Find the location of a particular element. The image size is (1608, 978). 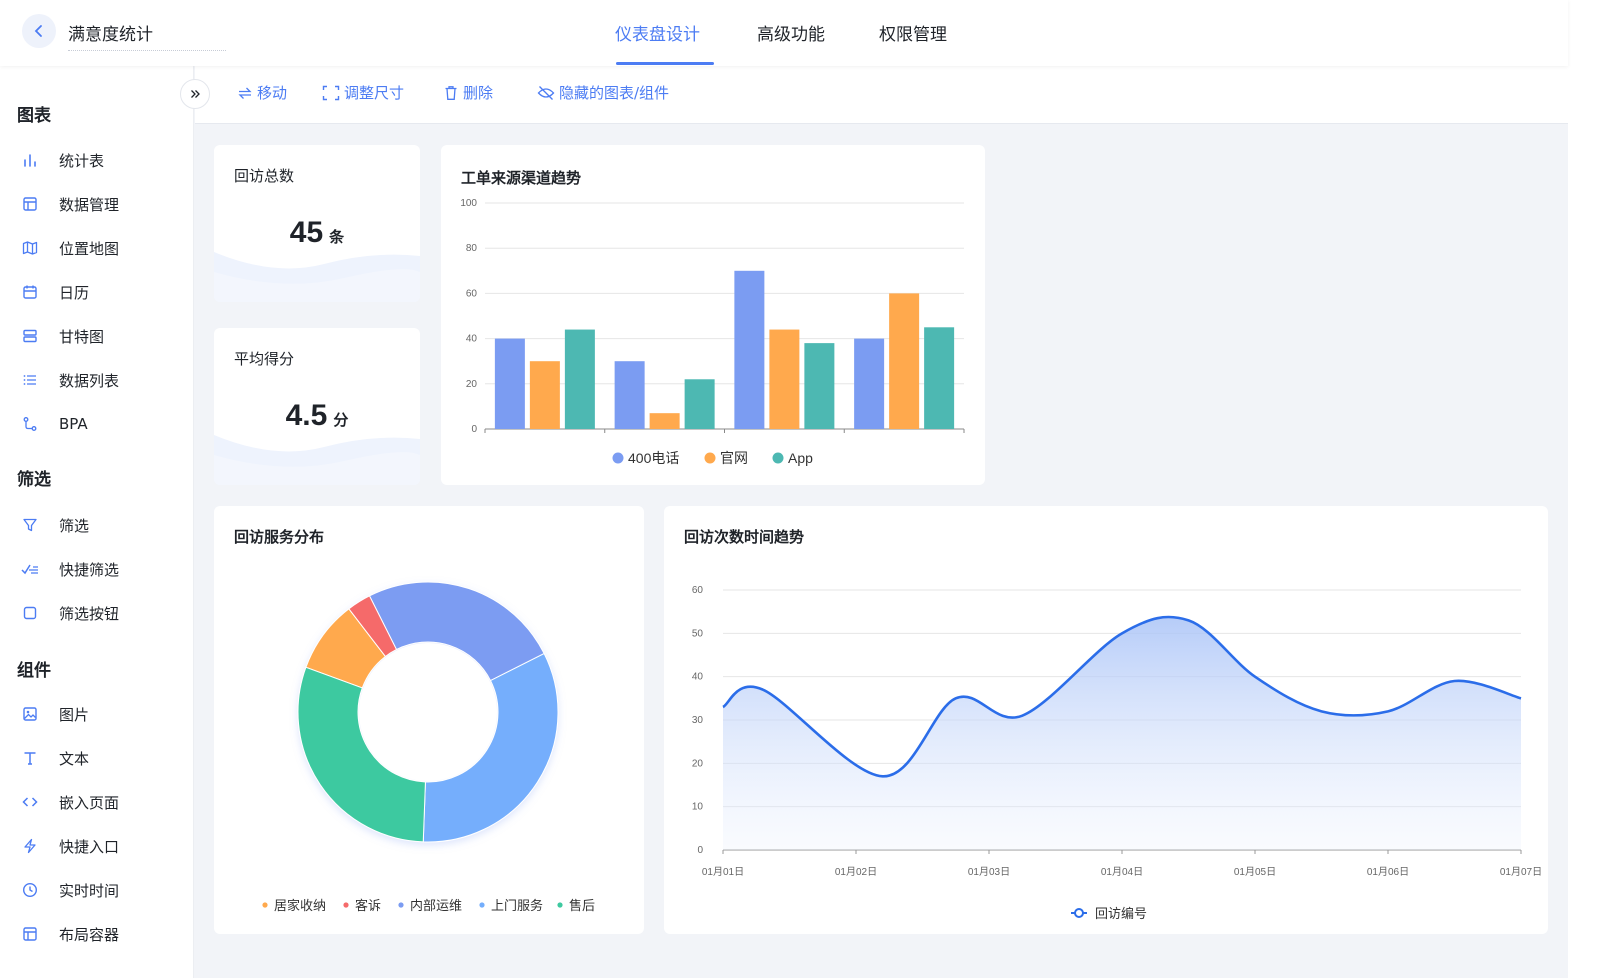

expand-sidebar-button is located at coordinates (195, 94).